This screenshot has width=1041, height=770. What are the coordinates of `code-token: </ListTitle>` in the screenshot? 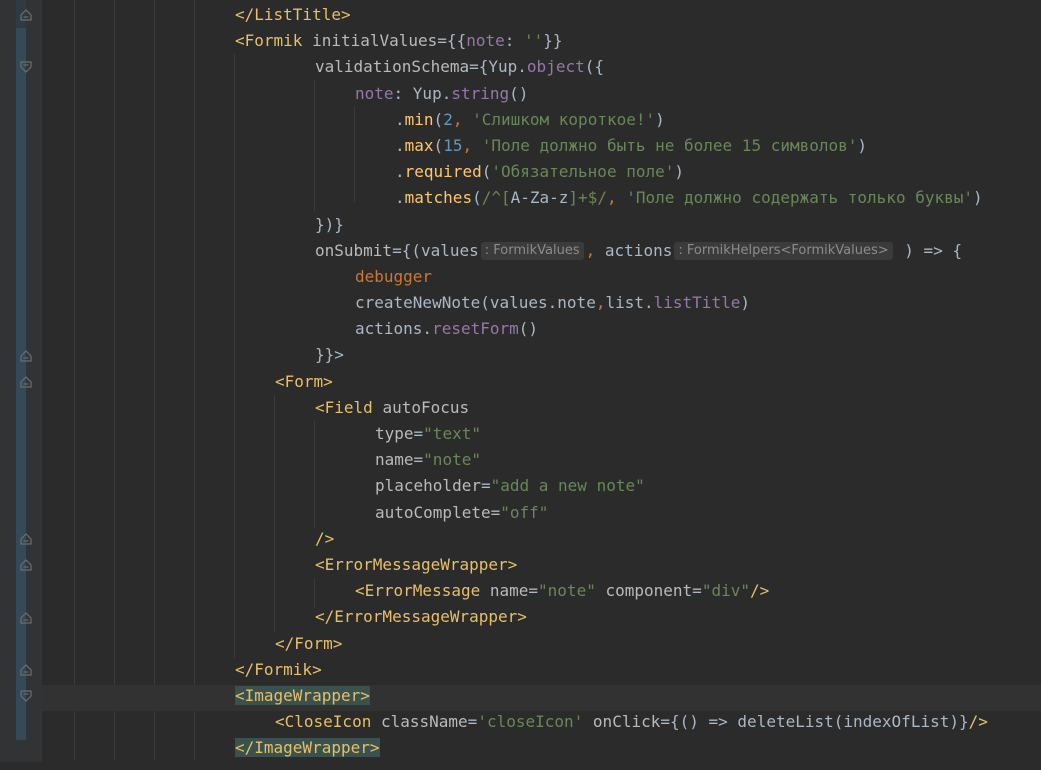 It's located at (293, 14).